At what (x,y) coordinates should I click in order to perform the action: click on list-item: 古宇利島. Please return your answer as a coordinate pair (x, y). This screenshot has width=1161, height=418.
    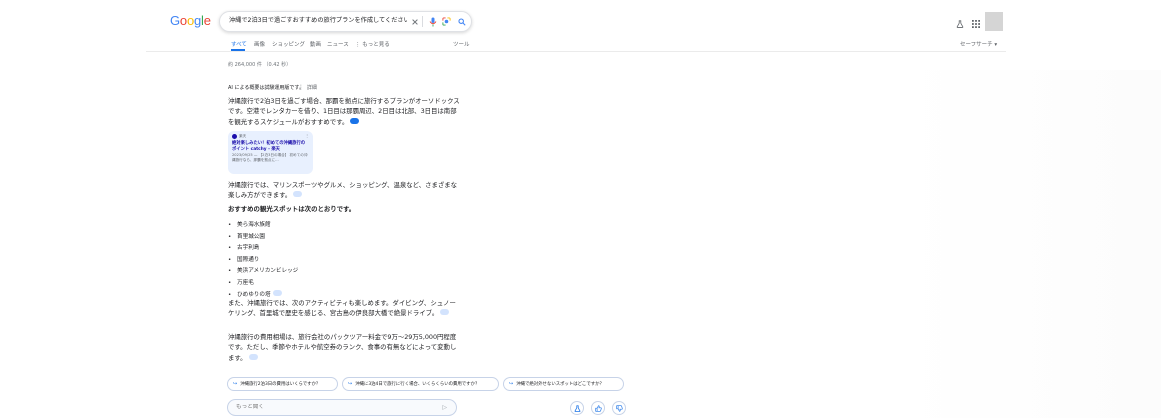
    Looking at the image, I should click on (263, 249).